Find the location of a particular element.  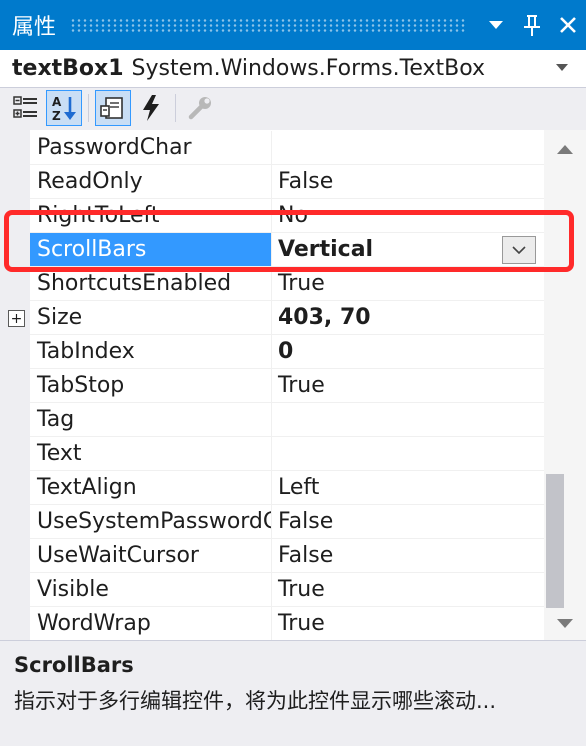

property-value: No is located at coordinates (408, 216).